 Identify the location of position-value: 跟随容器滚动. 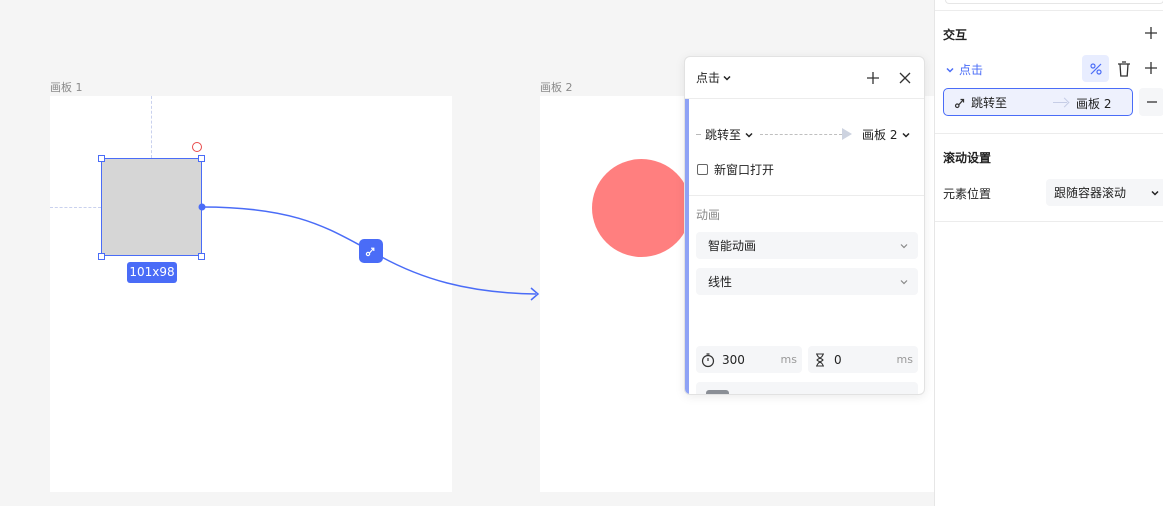
(1090, 193).